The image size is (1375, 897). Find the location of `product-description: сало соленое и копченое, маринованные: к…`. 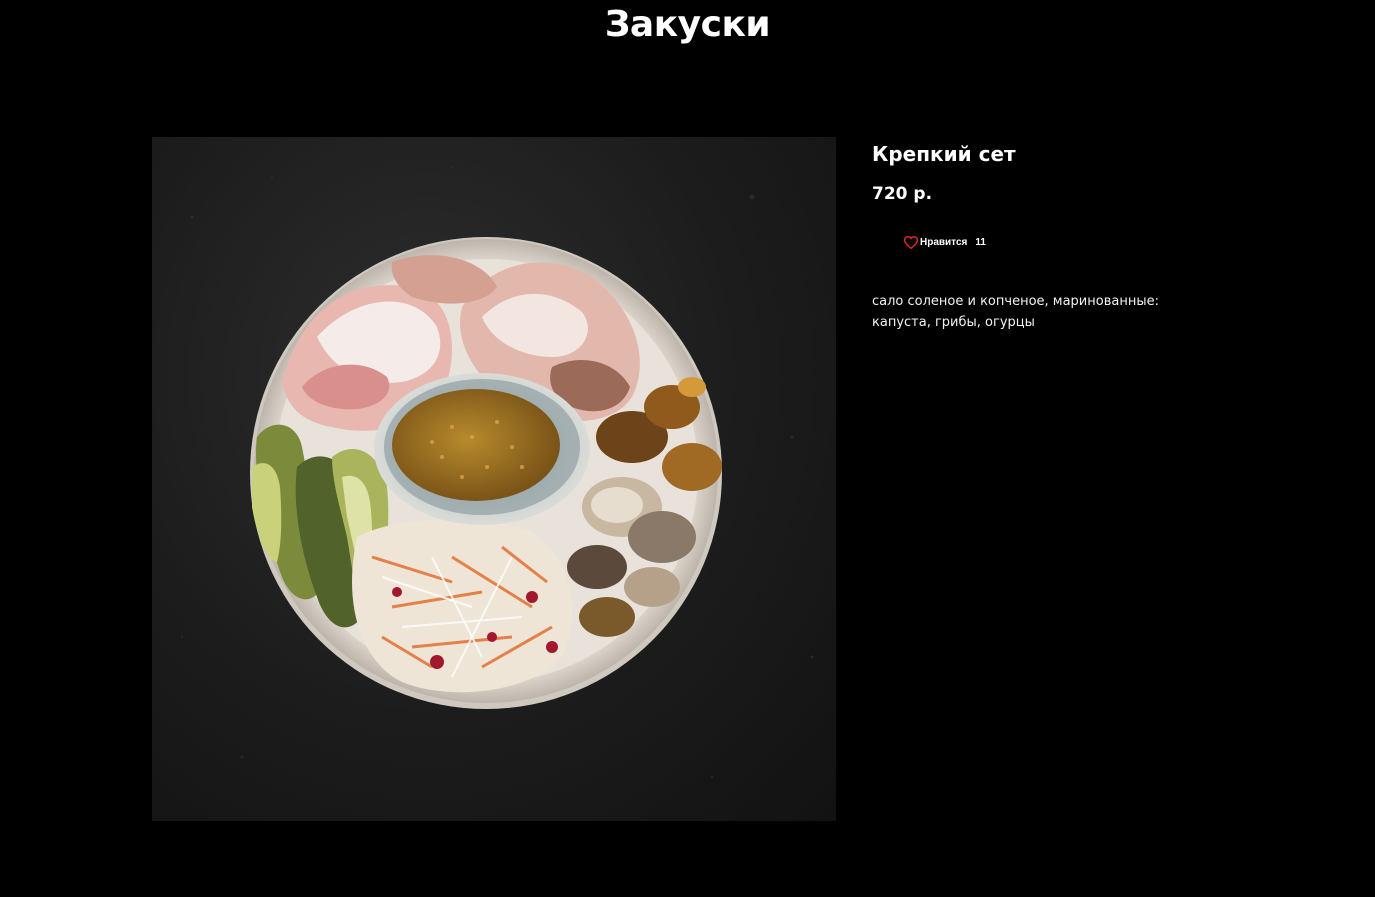

product-description: сало соленое и копченое, маринованные: к… is located at coordinates (1015, 312).